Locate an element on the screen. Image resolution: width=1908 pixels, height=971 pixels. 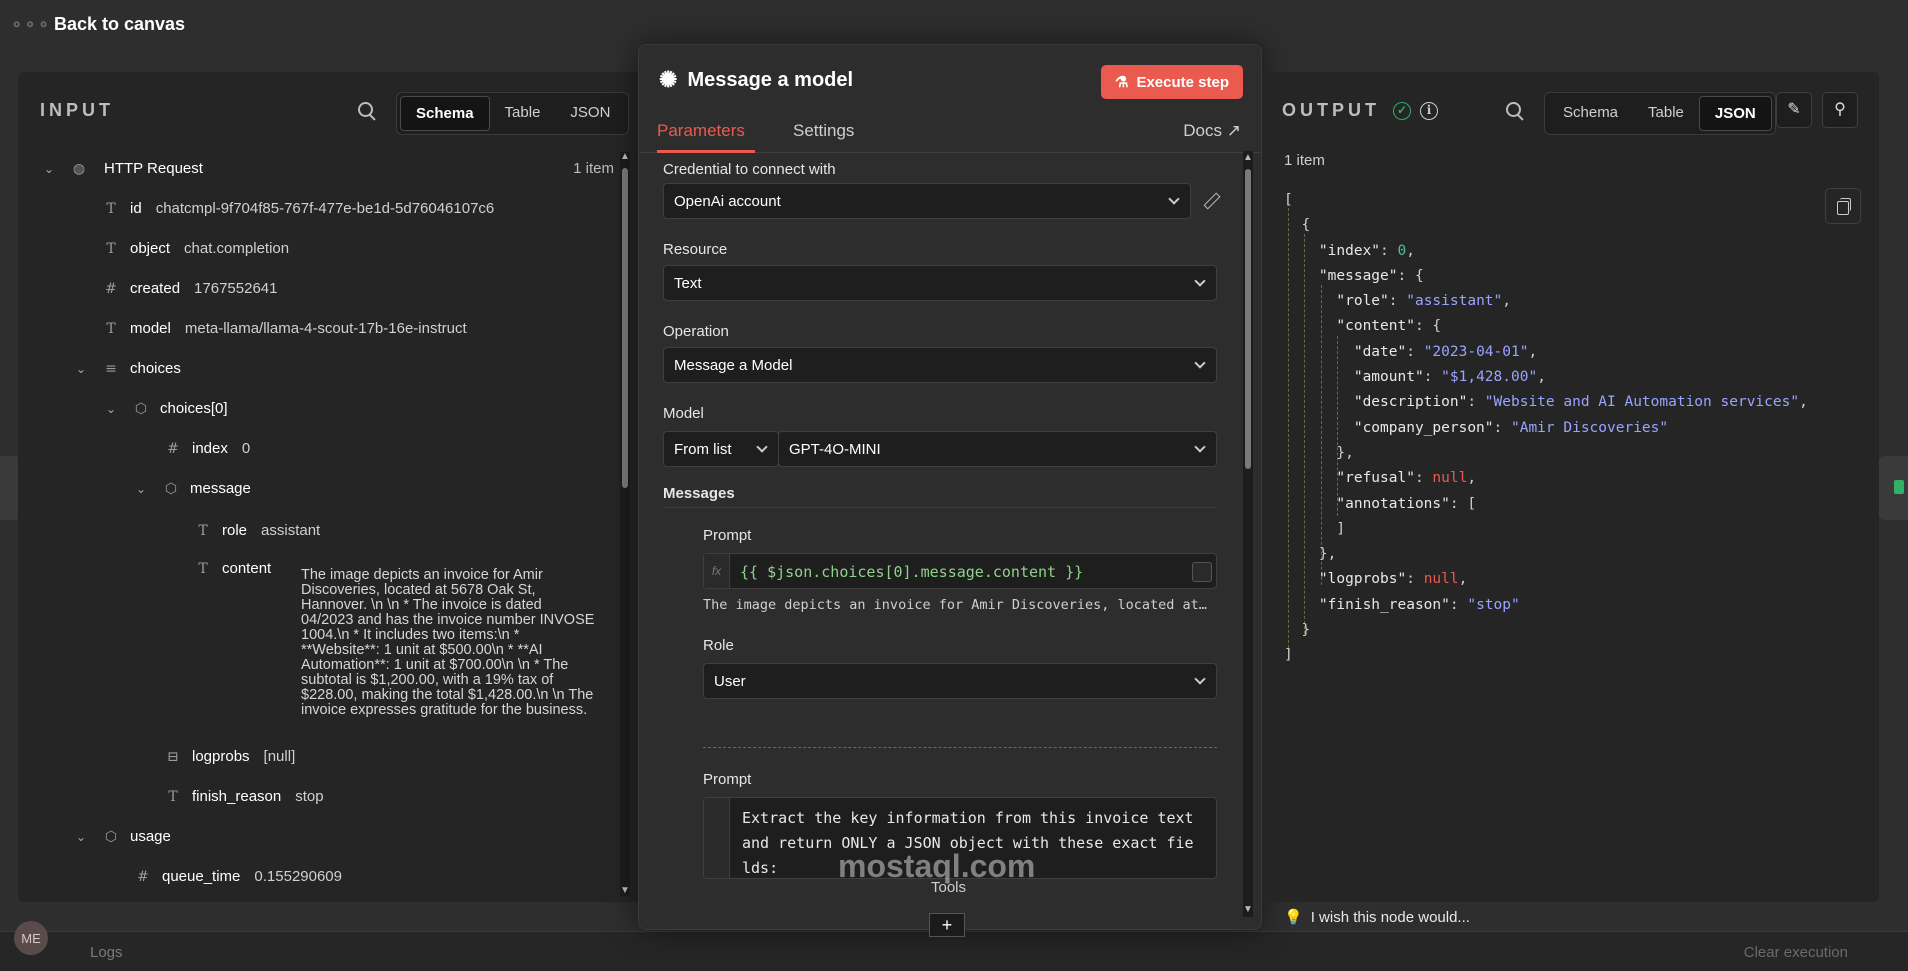
message-divider is located at coordinates (960, 747).